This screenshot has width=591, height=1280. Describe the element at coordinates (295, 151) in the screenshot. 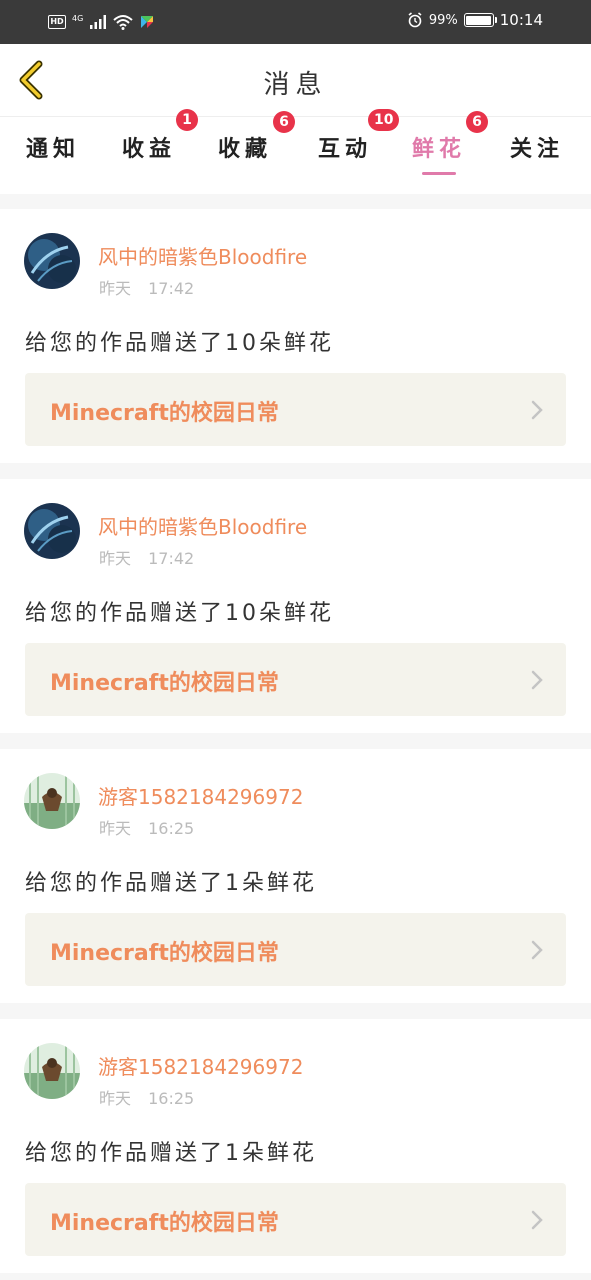

I see `tab-bar: 通知 收益 1 收藏 6 互动 10 鲜花 6 关注` at that location.